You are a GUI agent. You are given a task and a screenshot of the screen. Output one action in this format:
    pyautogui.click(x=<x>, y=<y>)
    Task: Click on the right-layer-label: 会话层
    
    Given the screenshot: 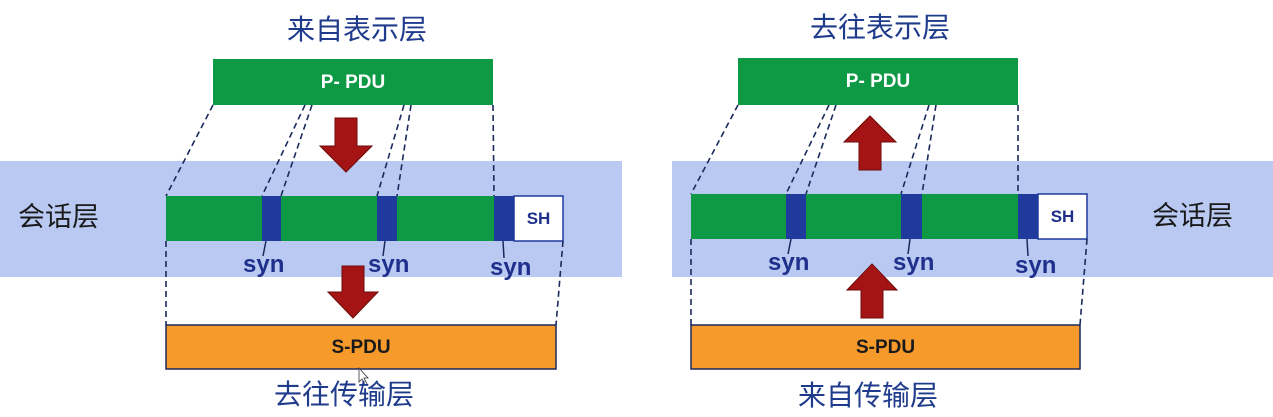 What is the action you would take?
    pyautogui.click(x=1192, y=216)
    